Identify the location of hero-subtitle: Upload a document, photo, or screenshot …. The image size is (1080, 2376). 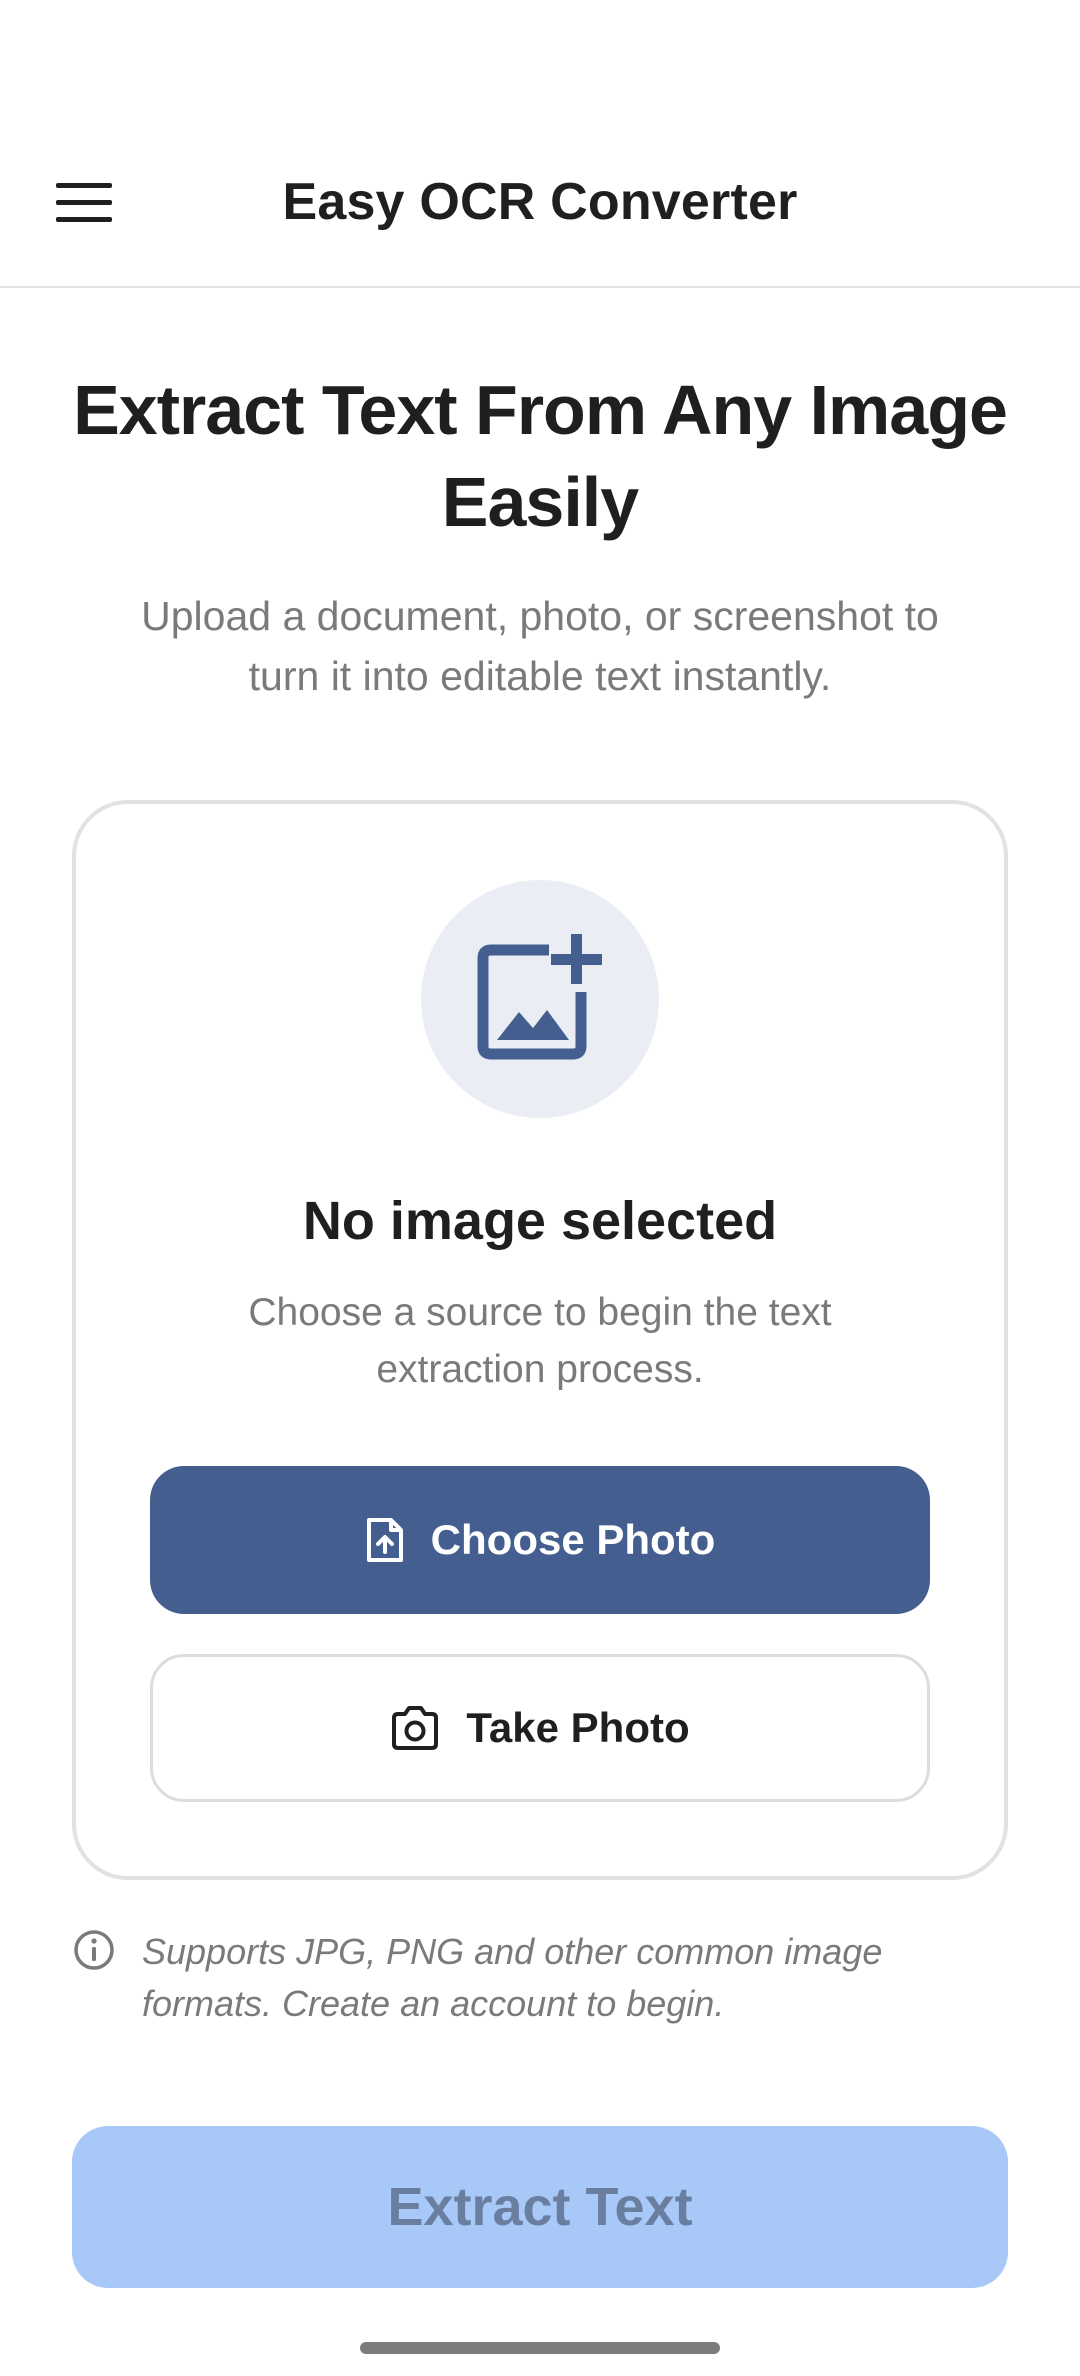
(540, 646).